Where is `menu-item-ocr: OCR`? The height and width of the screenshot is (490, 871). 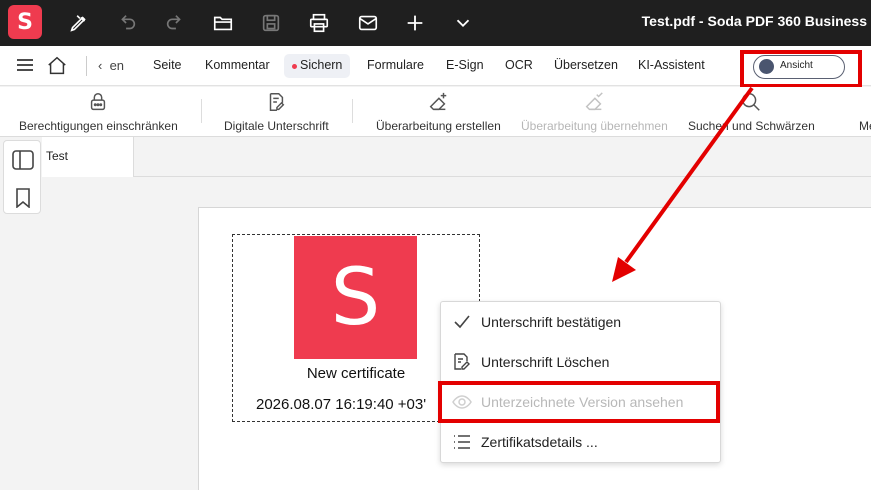
menu-item-ocr: OCR is located at coordinates (519, 65).